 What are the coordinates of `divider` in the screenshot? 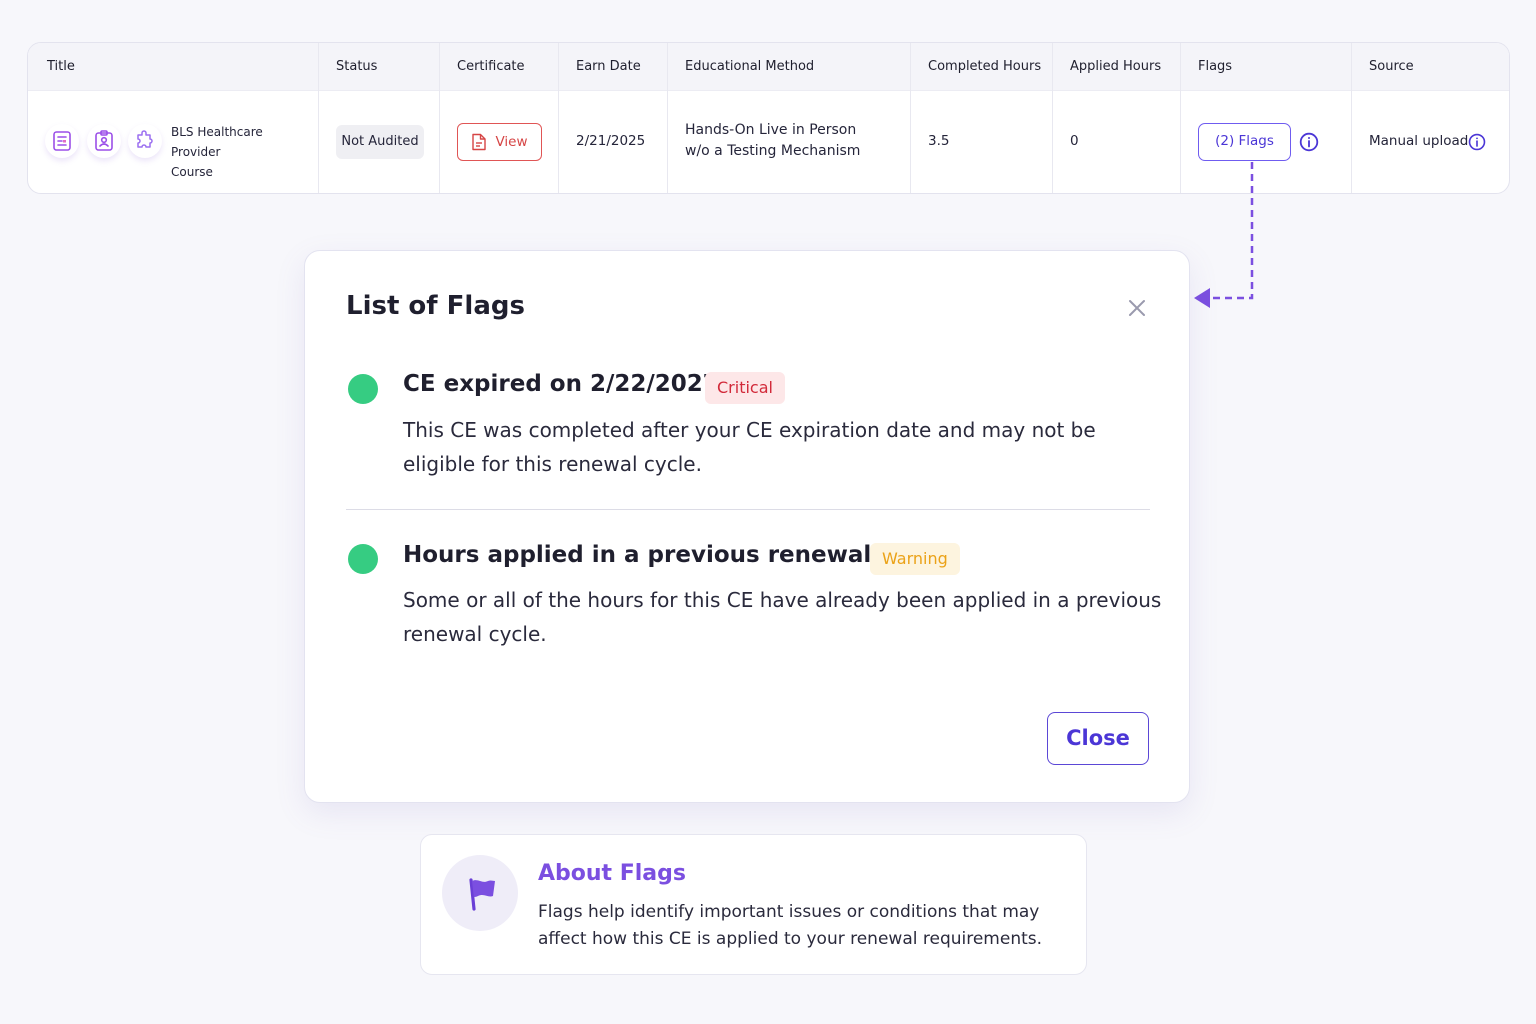 It's located at (748, 509).